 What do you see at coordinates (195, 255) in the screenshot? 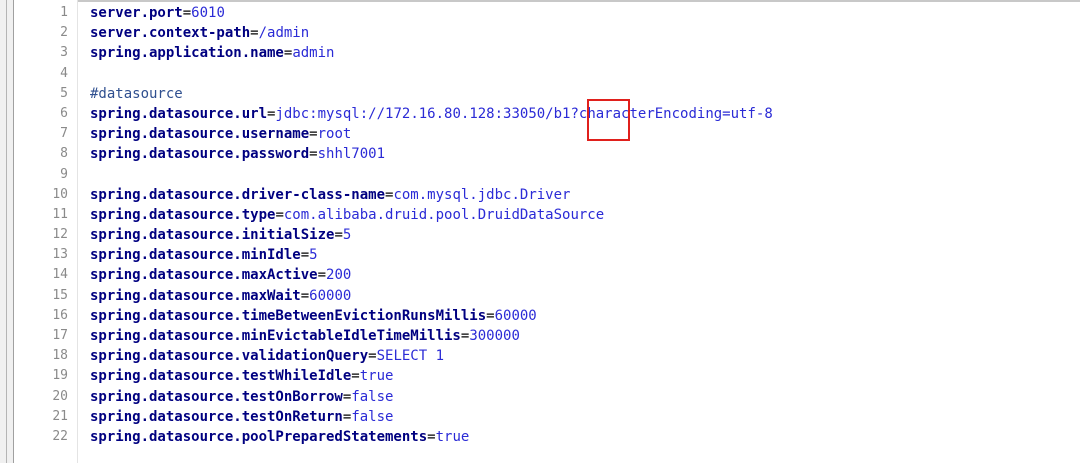
I see `property-key: spring.datasource.minIdle` at bounding box center [195, 255].